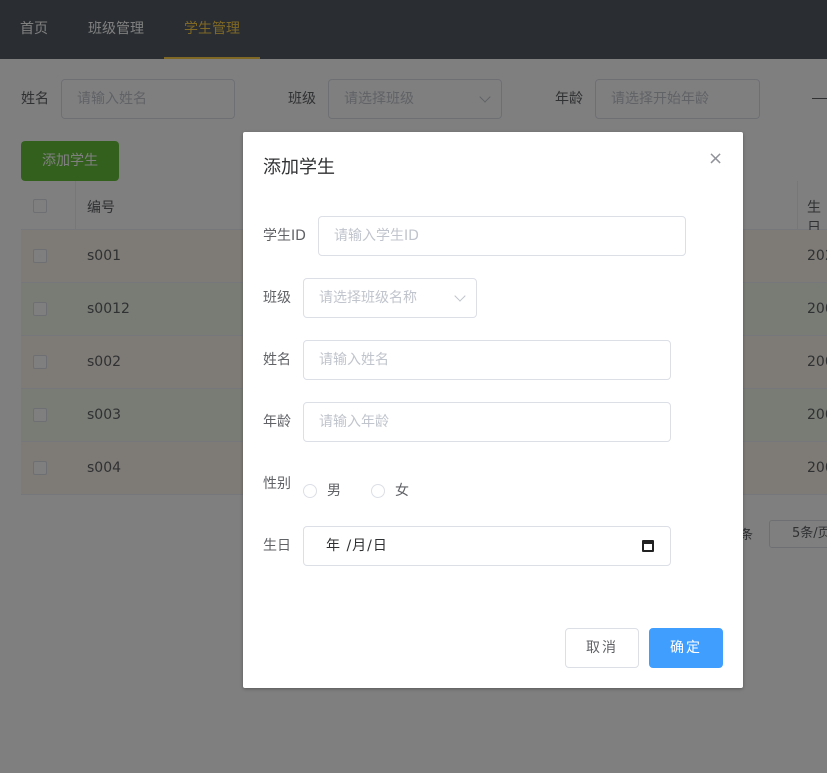 Image resolution: width=827 pixels, height=773 pixels. What do you see at coordinates (487, 422) in the screenshot?
I see `age-input: 请输入年龄` at bounding box center [487, 422].